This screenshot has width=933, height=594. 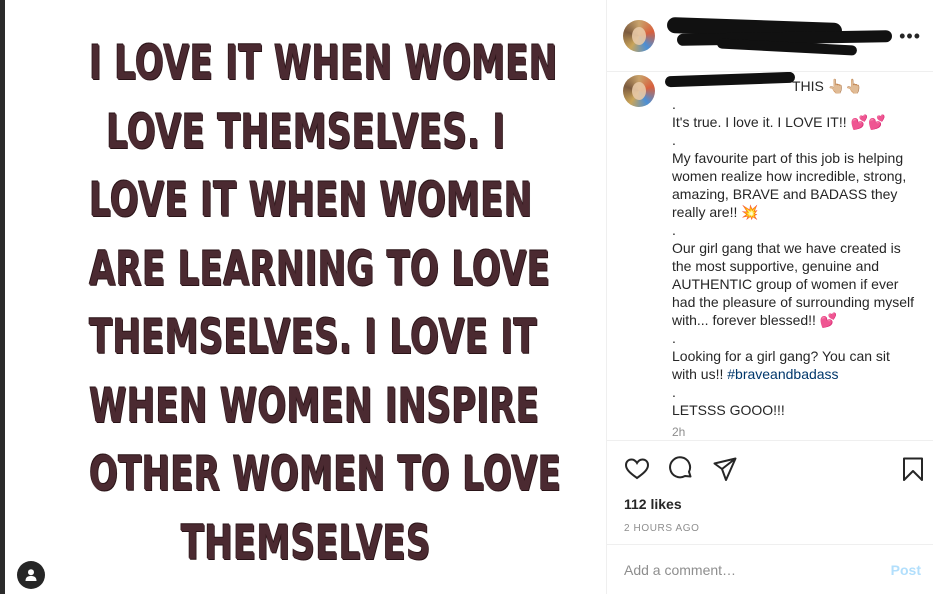 I want to click on comment-icon, so click(x=681, y=469).